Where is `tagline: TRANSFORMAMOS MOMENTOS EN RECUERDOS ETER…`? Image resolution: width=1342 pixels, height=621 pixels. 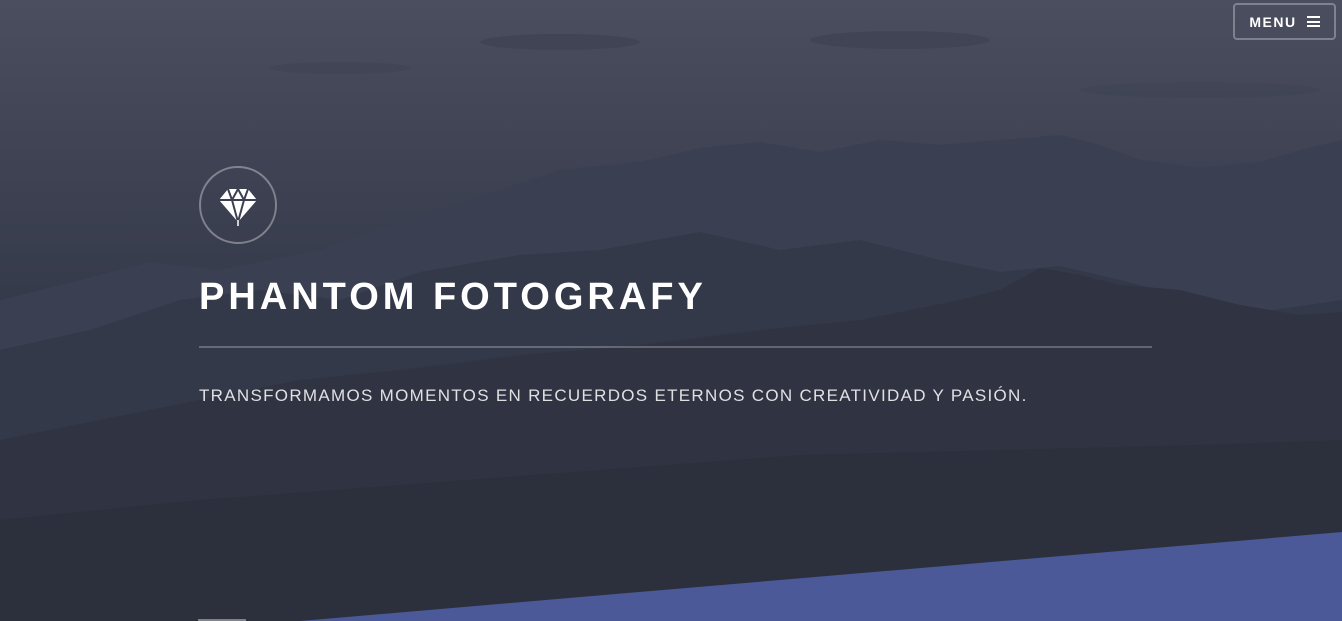
tagline: TRANSFORMAMOS MOMENTOS EN RECUERDOS ETER… is located at coordinates (613, 395).